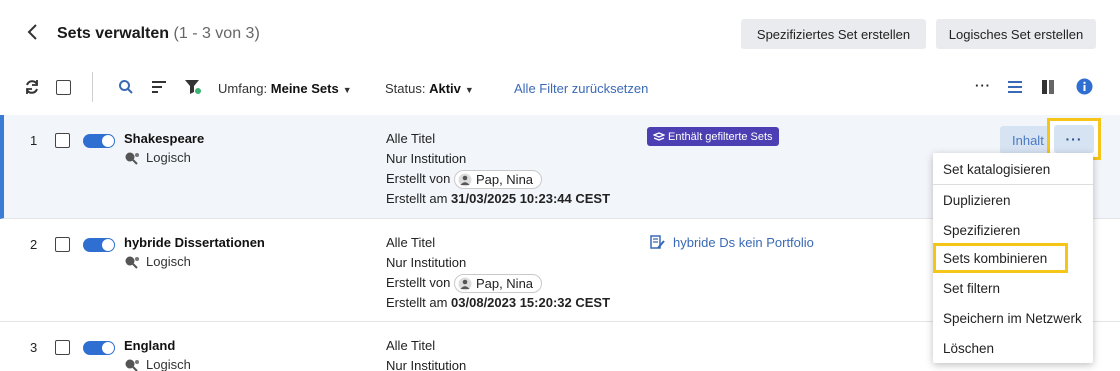 This screenshot has height=371, width=1120. I want to click on filtered-sets-badge: Enthält gefilterte Sets, so click(713, 136).